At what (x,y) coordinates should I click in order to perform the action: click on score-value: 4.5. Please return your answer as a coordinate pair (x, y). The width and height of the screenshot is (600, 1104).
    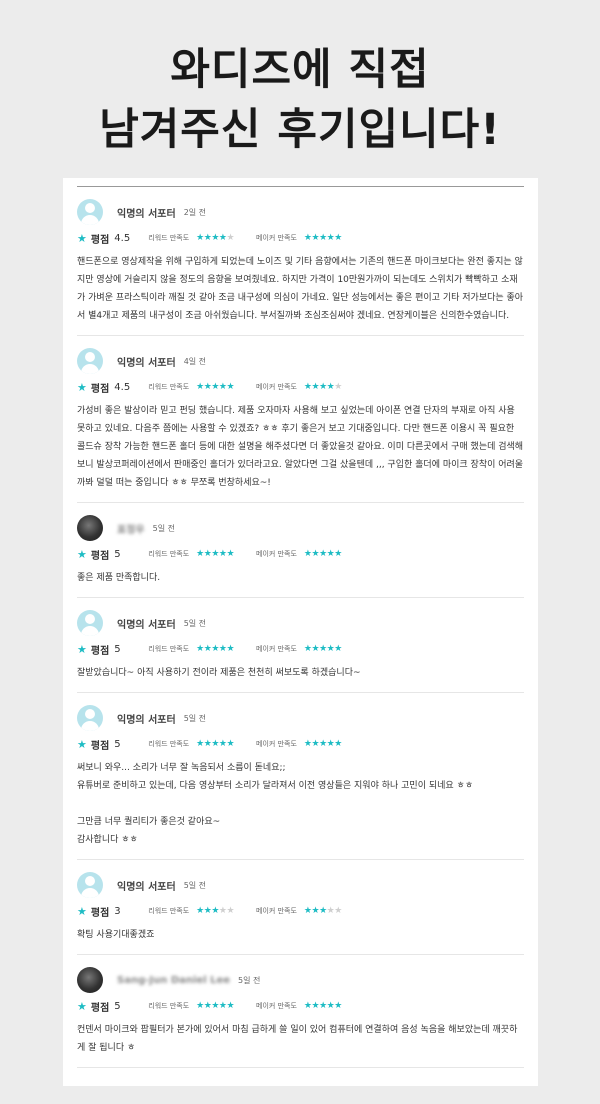
    Looking at the image, I should click on (122, 387).